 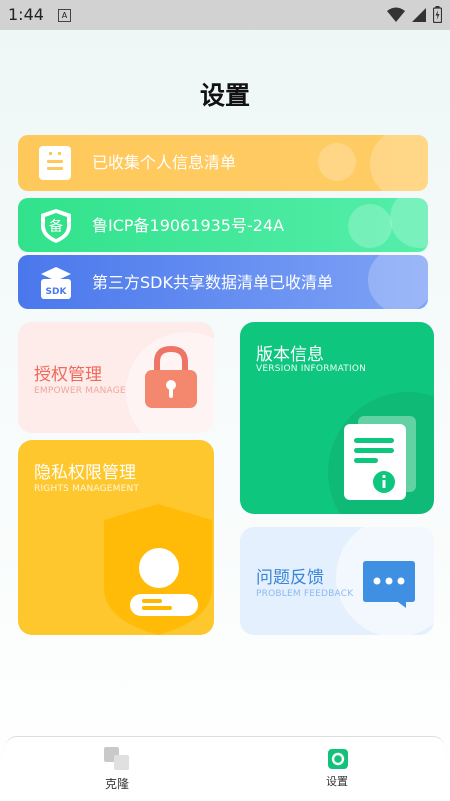 What do you see at coordinates (116, 377) in the screenshot?
I see `empower-manage-card: 授权管理 EMPOWER MANAGE` at bounding box center [116, 377].